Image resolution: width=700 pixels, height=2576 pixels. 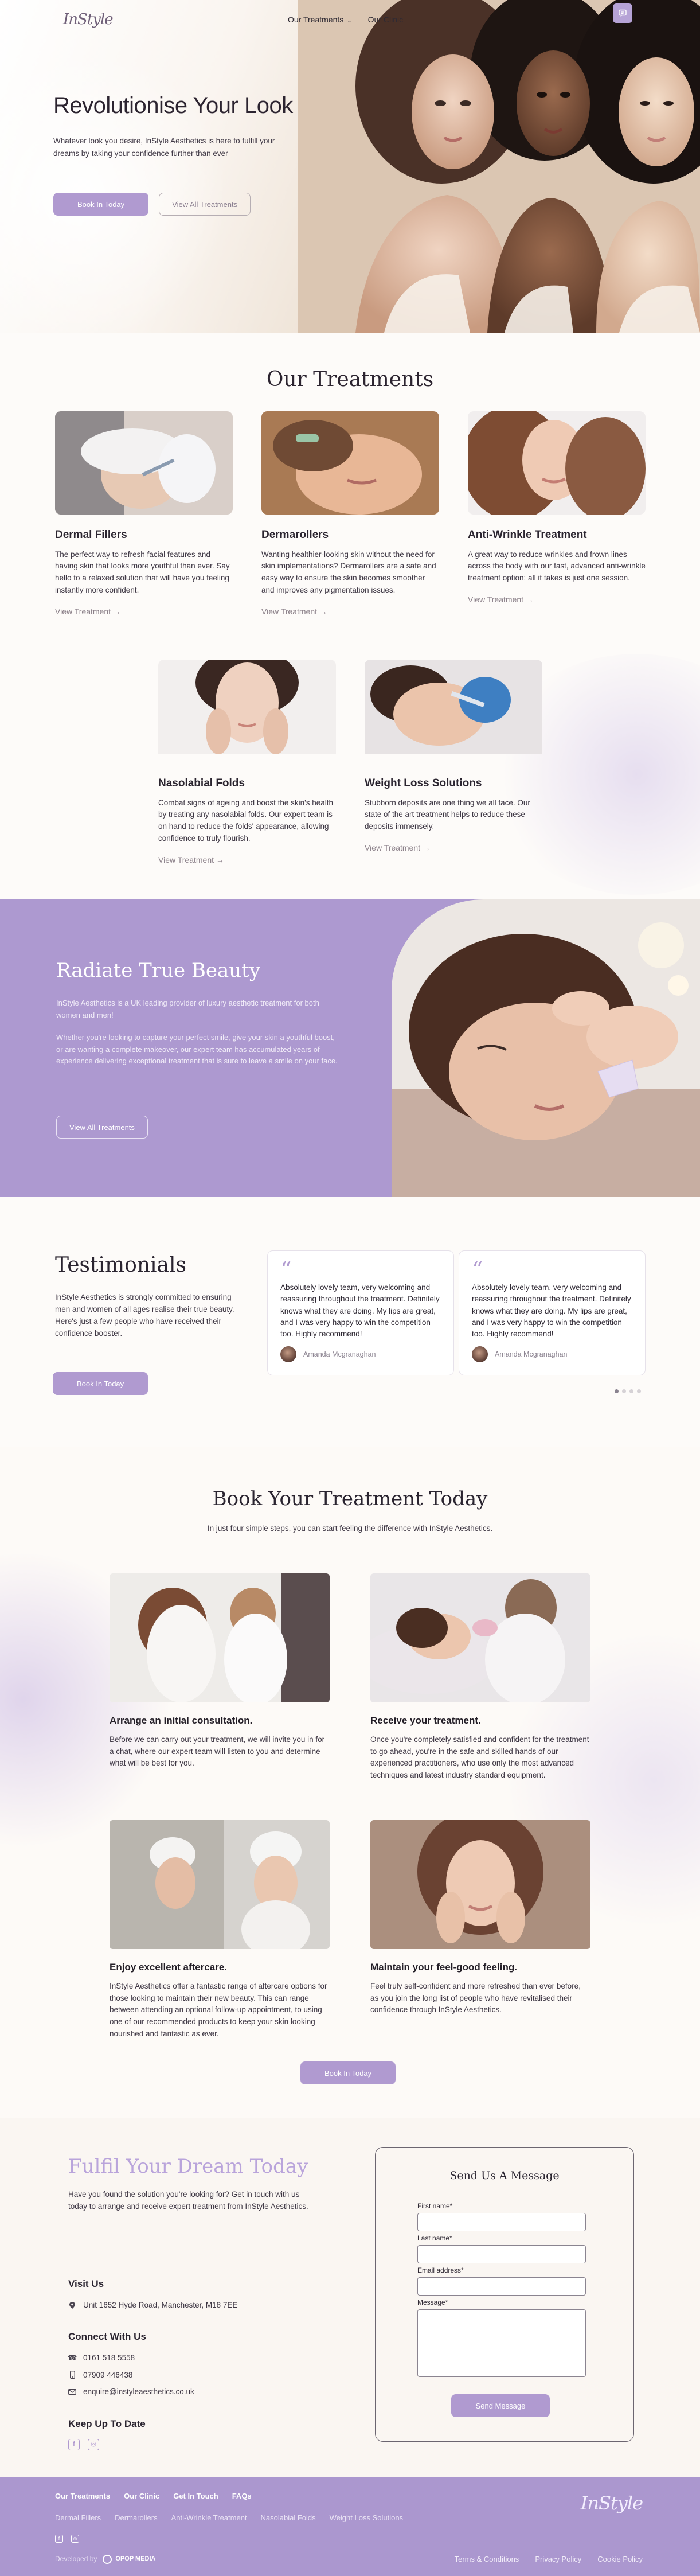 I want to click on author-name: Amanda Mcgranaghan, so click(x=531, y=1354).